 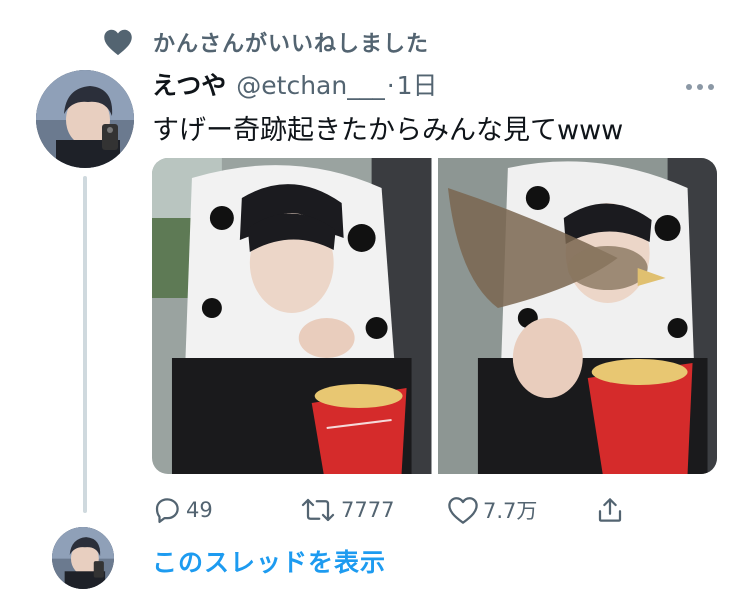 What do you see at coordinates (318, 510) in the screenshot?
I see `retweet-icon` at bounding box center [318, 510].